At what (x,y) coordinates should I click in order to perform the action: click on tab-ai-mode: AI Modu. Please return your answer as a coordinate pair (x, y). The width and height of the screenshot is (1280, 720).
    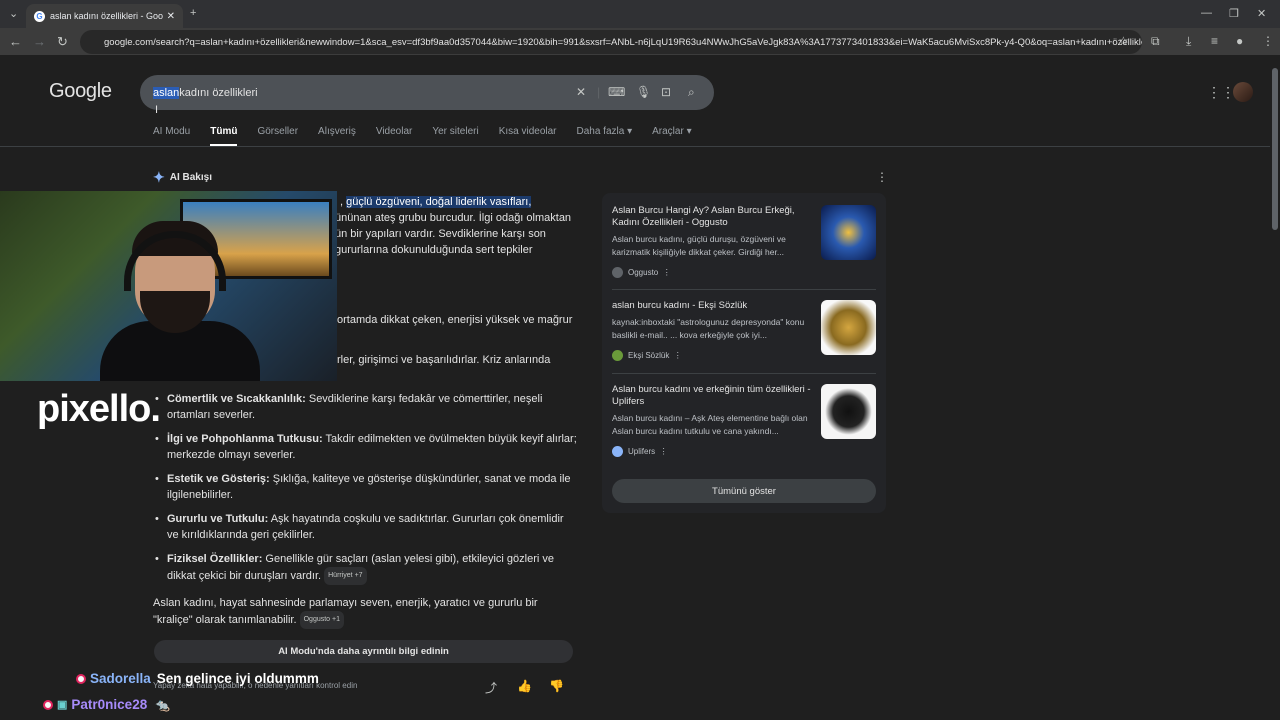
    Looking at the image, I should click on (171, 136).